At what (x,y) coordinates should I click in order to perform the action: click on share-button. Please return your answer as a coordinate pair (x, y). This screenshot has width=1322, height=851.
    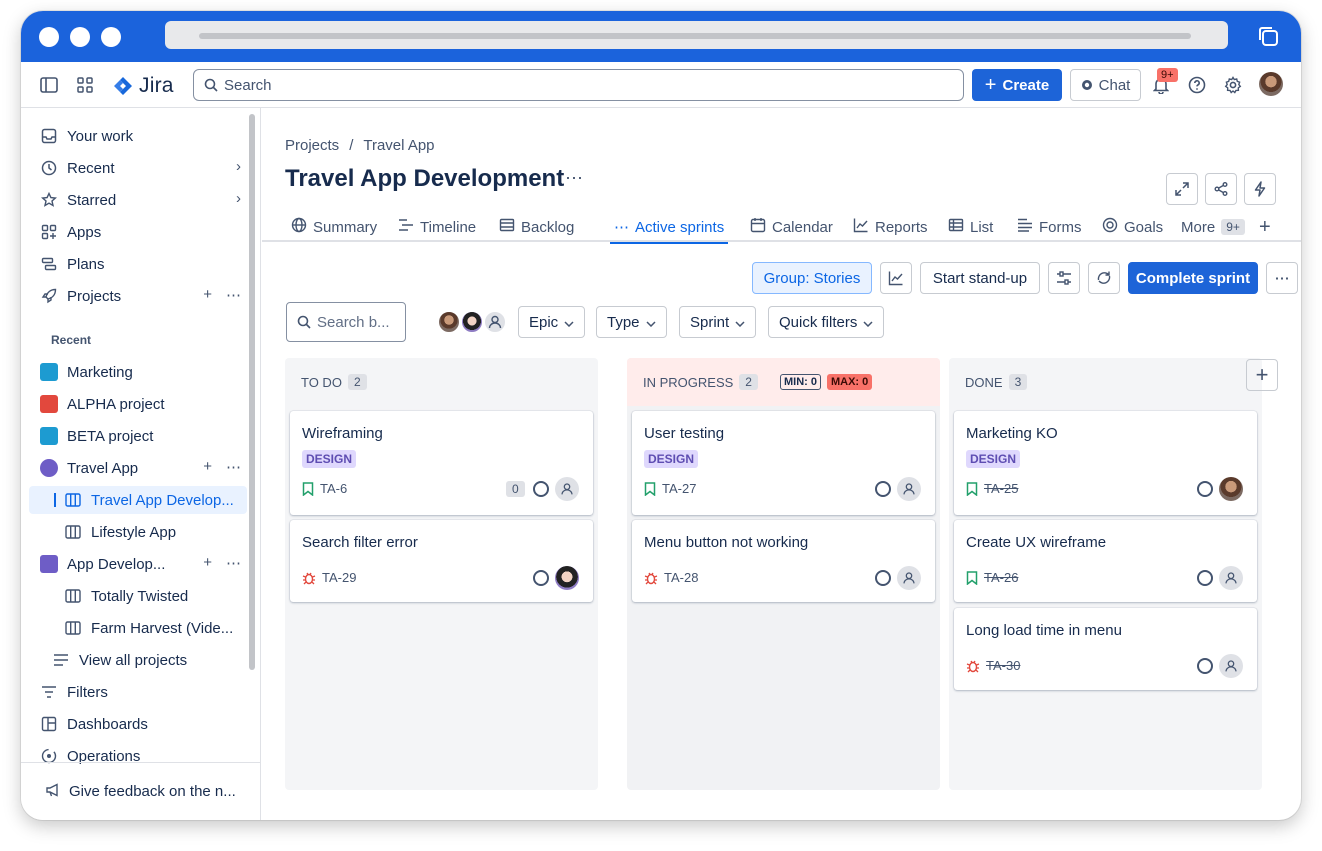
    Looking at the image, I should click on (1221, 189).